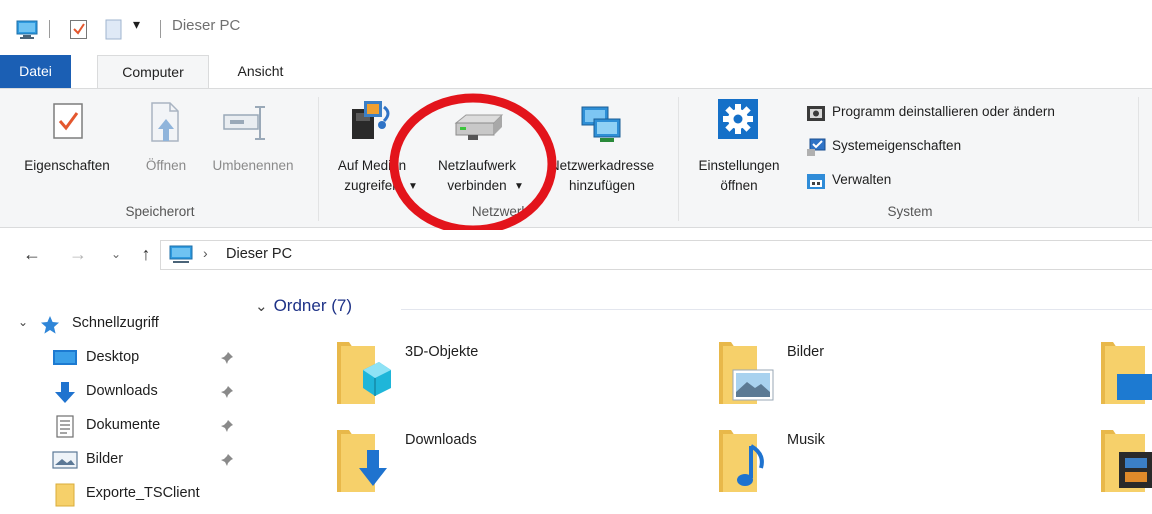 The image size is (1152, 514). What do you see at coordinates (122, 325) in the screenshot?
I see `tree-item-schnellzugriff: ⌄ Schnellzugriff` at bounding box center [122, 325].